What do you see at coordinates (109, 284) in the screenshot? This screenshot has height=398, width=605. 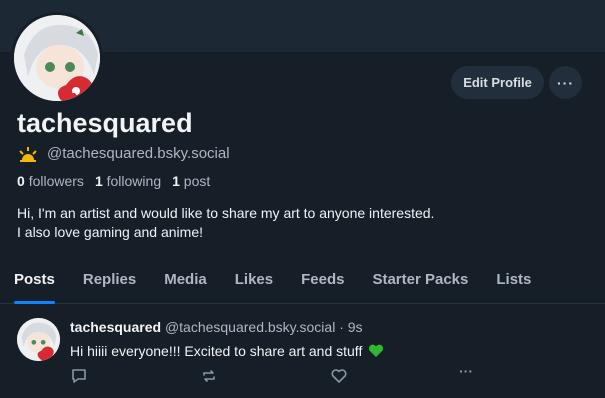 I see `tab-replies: Replies` at bounding box center [109, 284].